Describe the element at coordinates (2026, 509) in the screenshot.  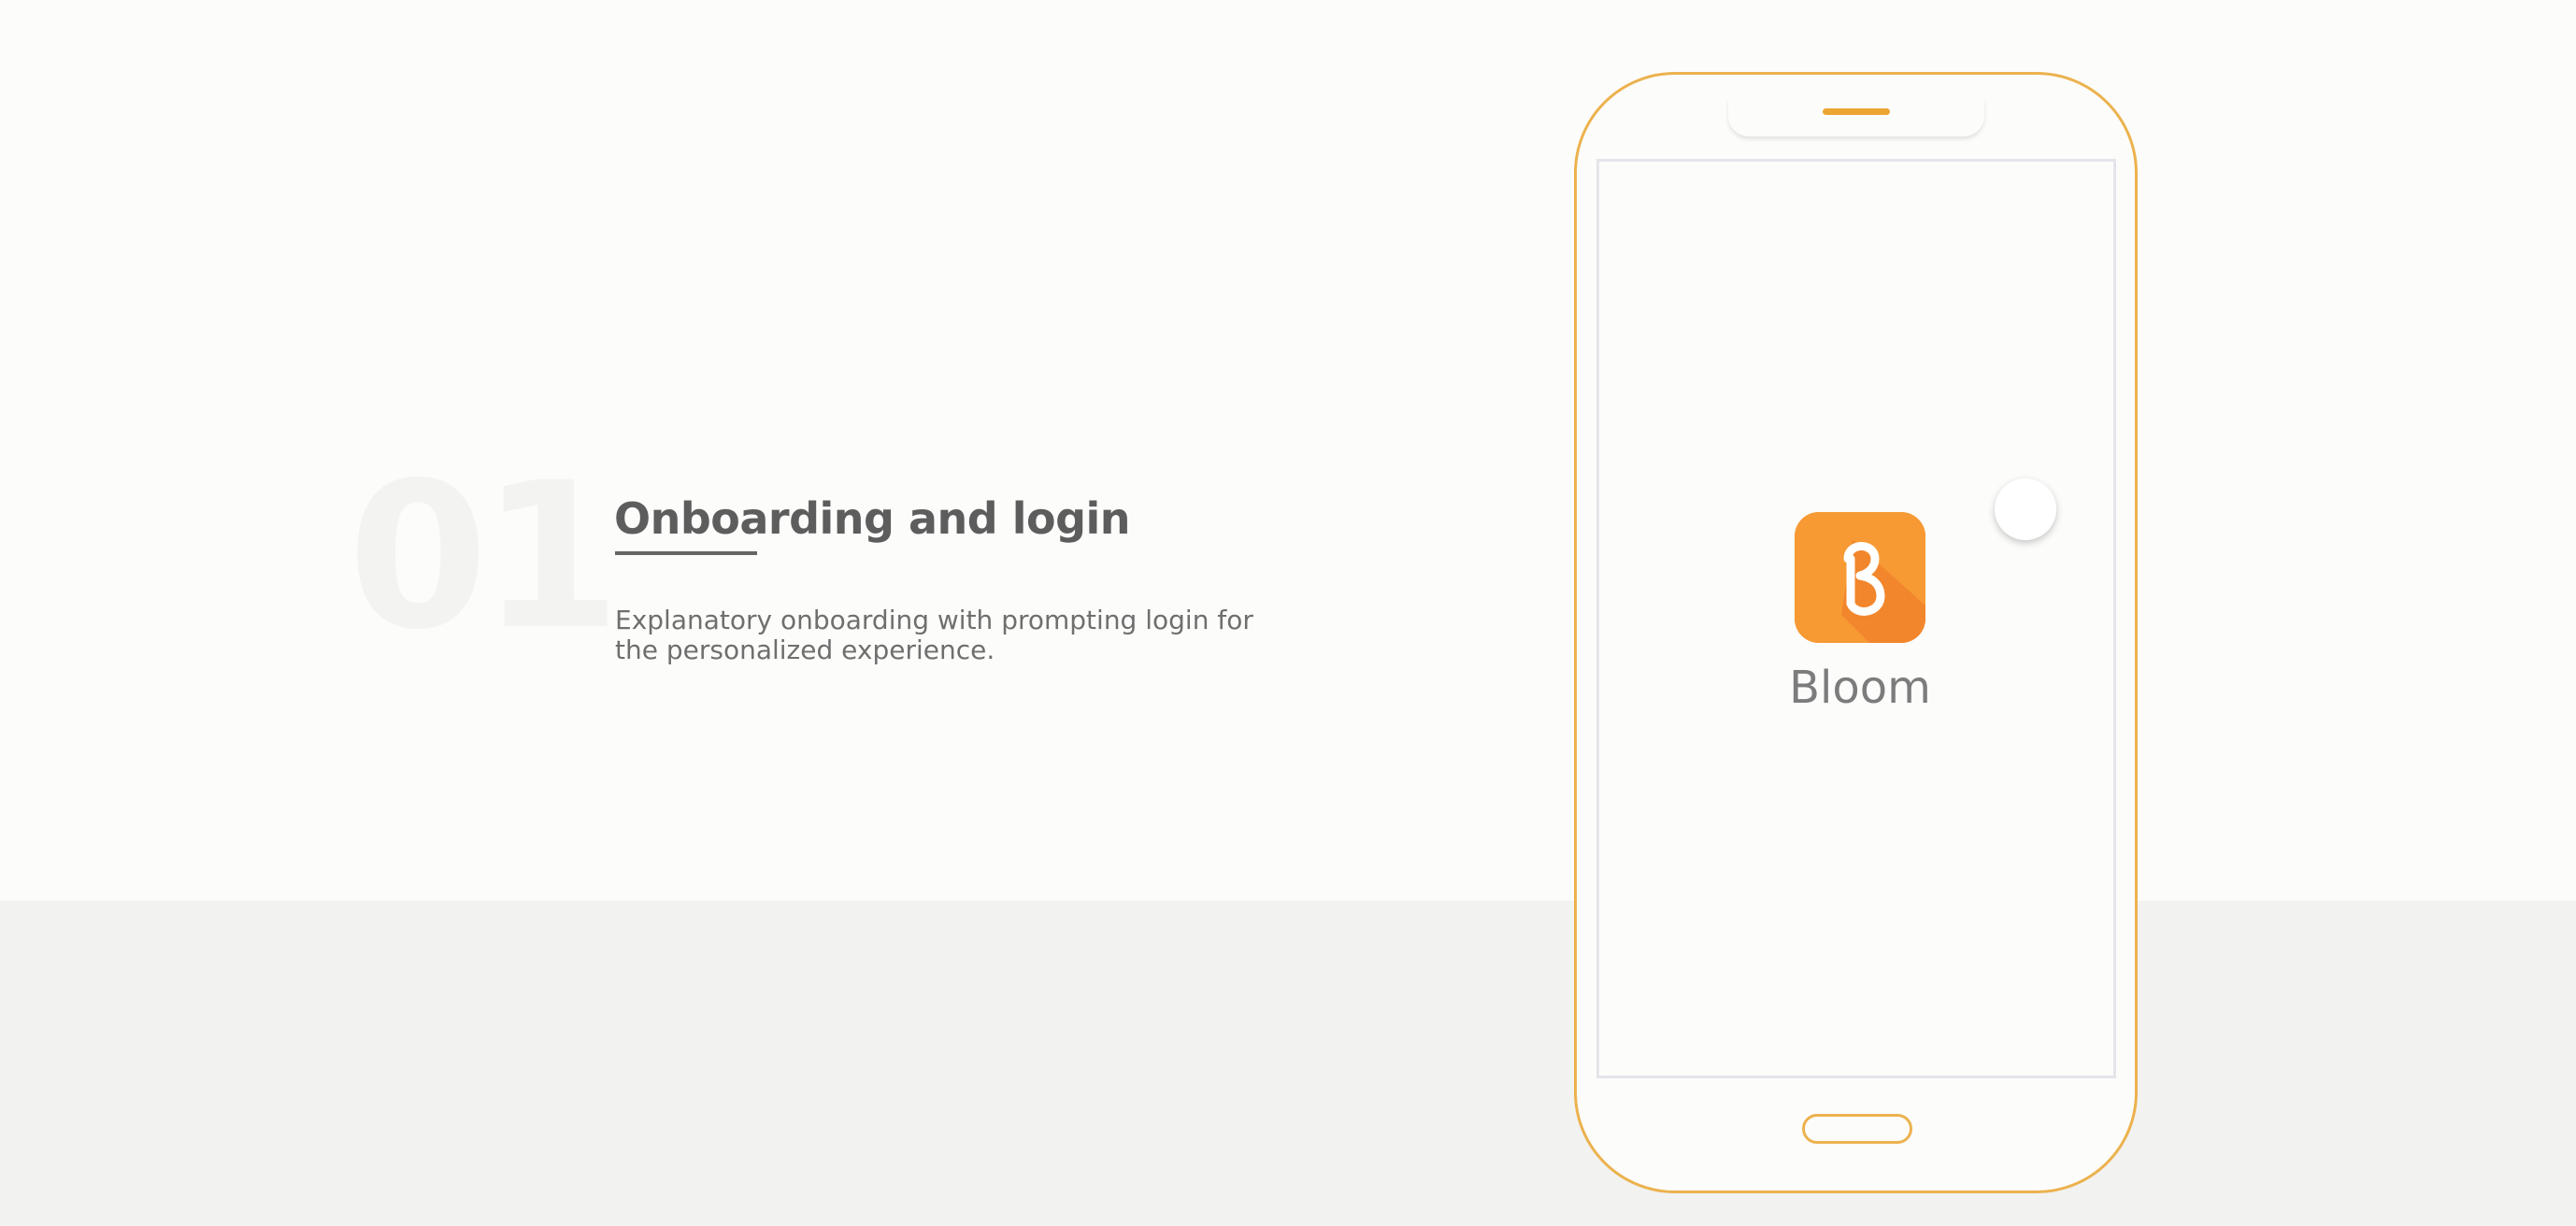
I see `touch-indicator` at that location.